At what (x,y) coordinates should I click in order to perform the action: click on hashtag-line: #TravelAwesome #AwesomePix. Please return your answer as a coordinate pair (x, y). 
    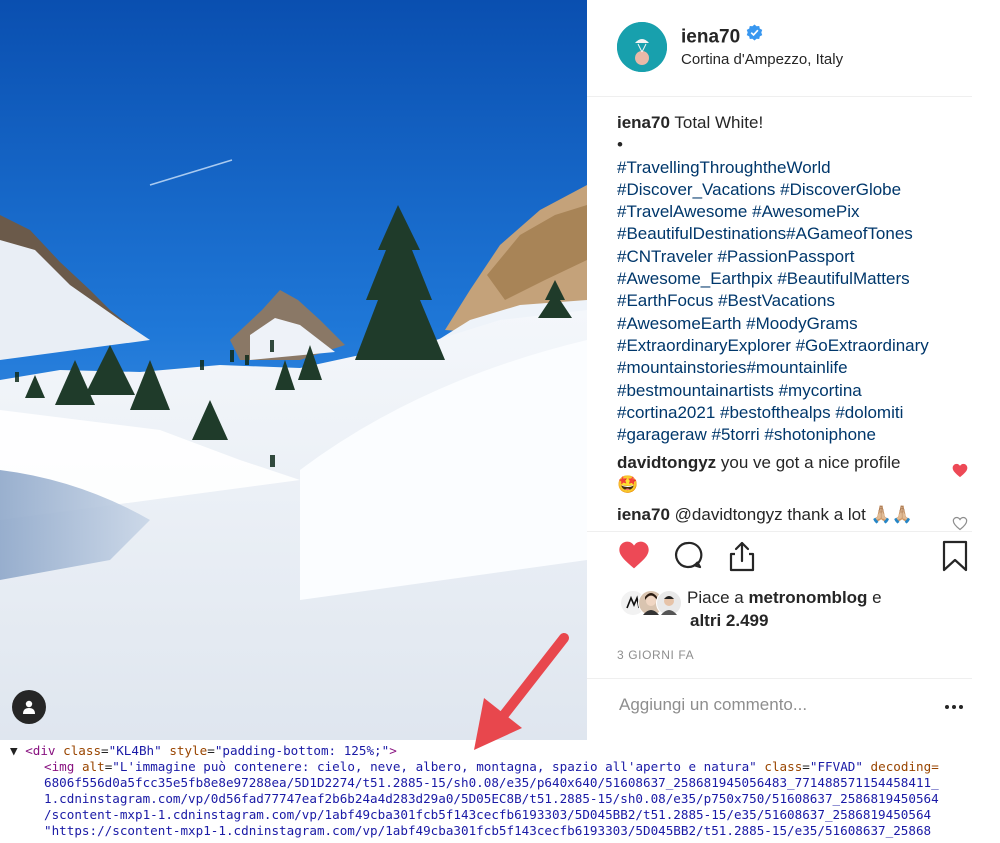
    Looking at the image, I should click on (789, 212).